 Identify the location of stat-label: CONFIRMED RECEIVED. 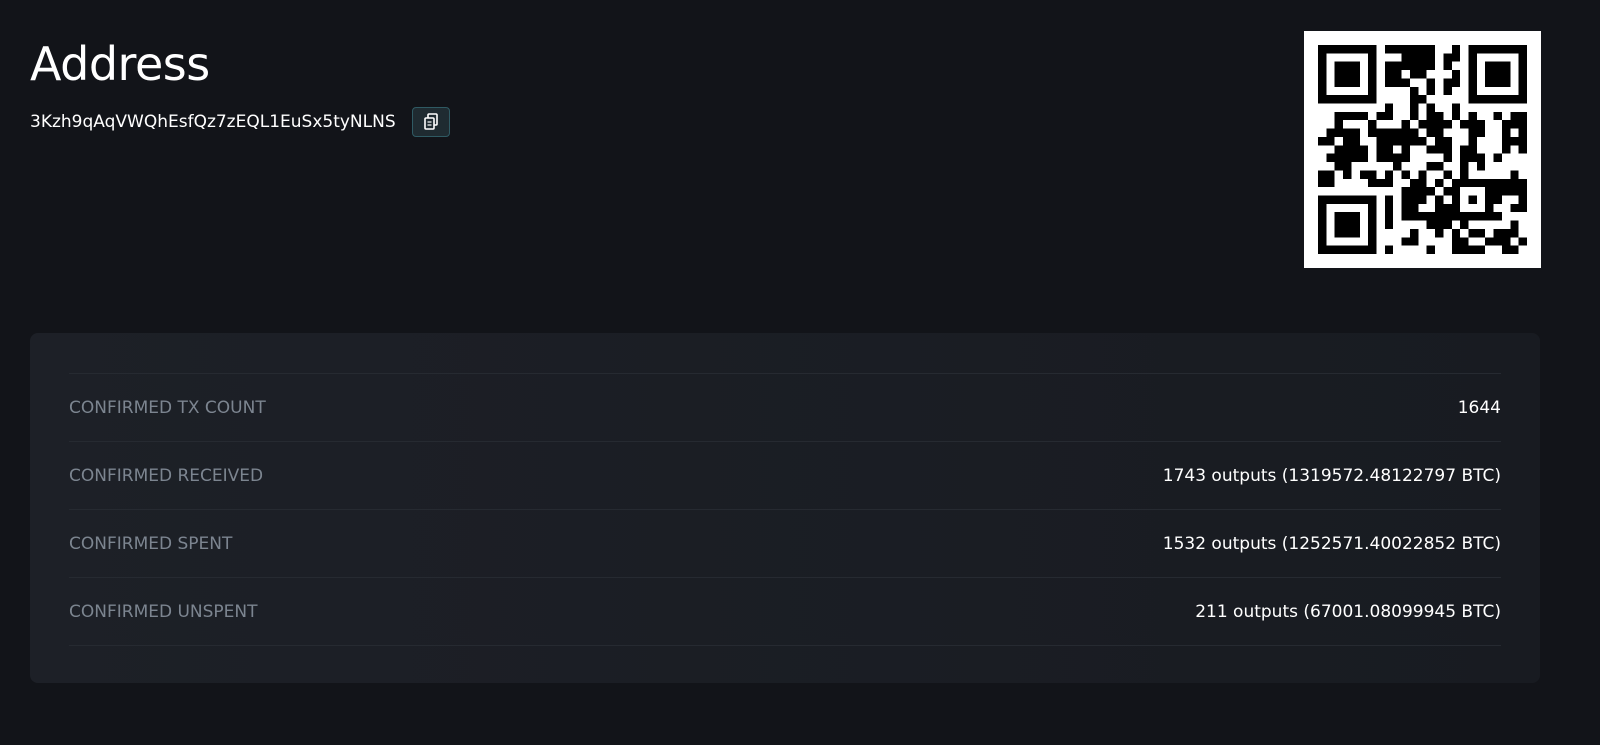
(166, 475).